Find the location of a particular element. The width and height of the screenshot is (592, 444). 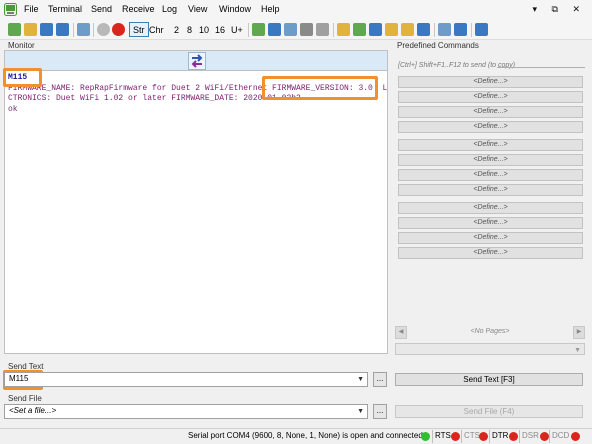

format-icon is located at coordinates (258, 29).